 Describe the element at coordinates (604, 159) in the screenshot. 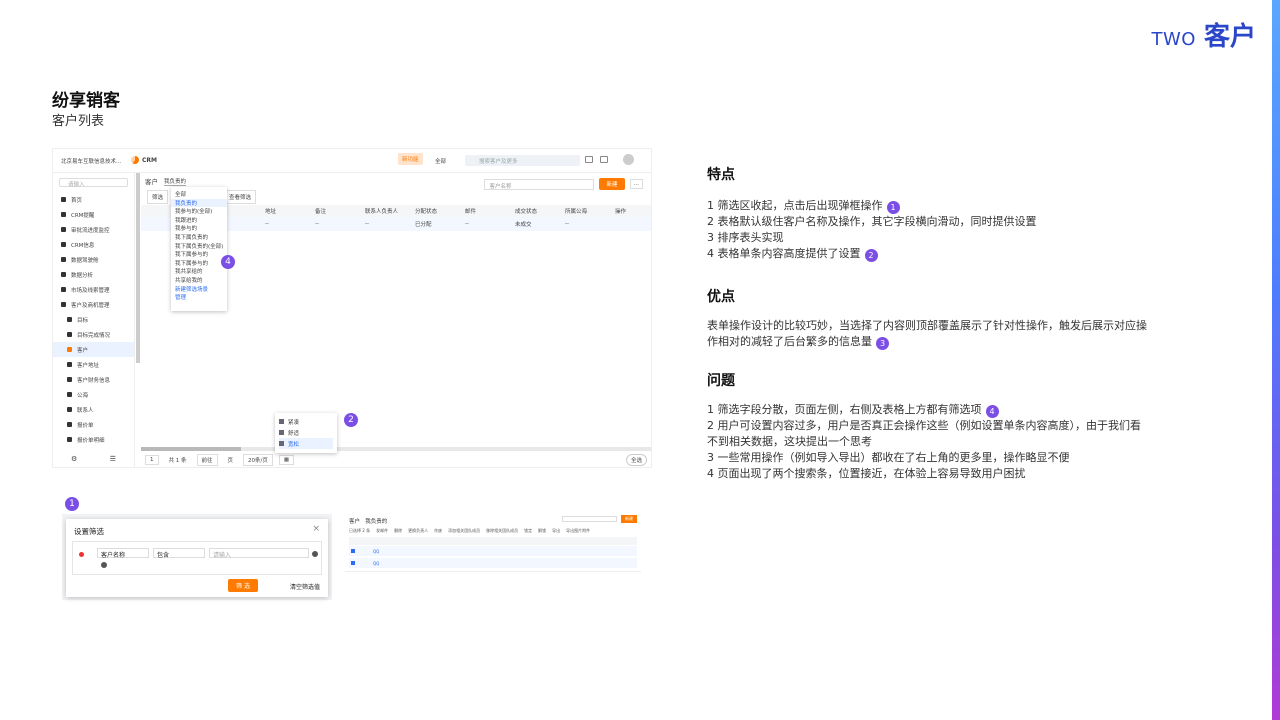

I see `calendar-icon` at that location.